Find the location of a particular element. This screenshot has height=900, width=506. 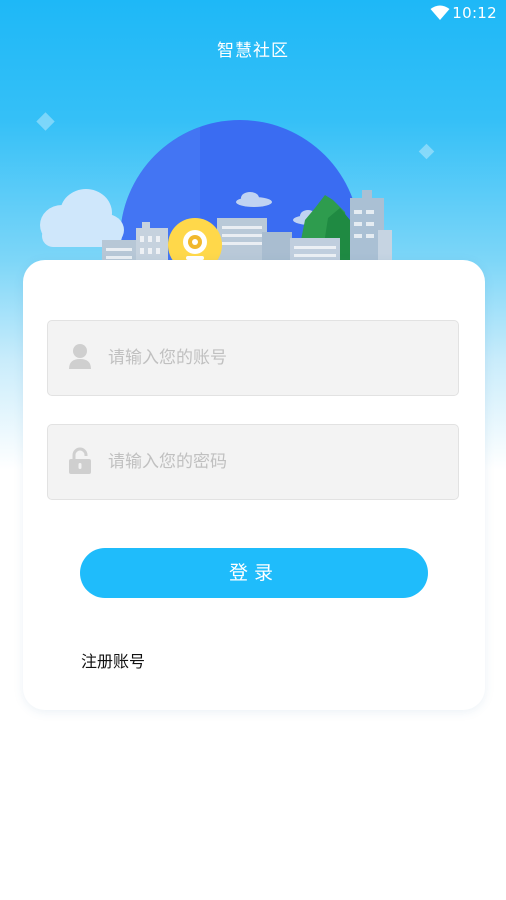

account-input is located at coordinates (273, 358).